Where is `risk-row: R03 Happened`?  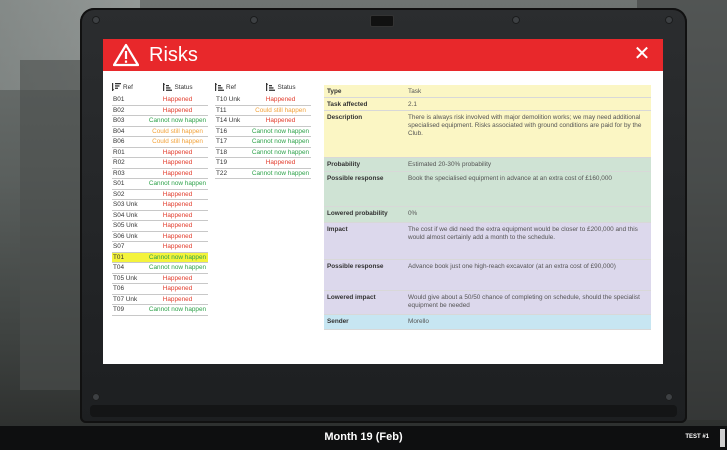
risk-row: R03 Happened is located at coordinates (160, 174).